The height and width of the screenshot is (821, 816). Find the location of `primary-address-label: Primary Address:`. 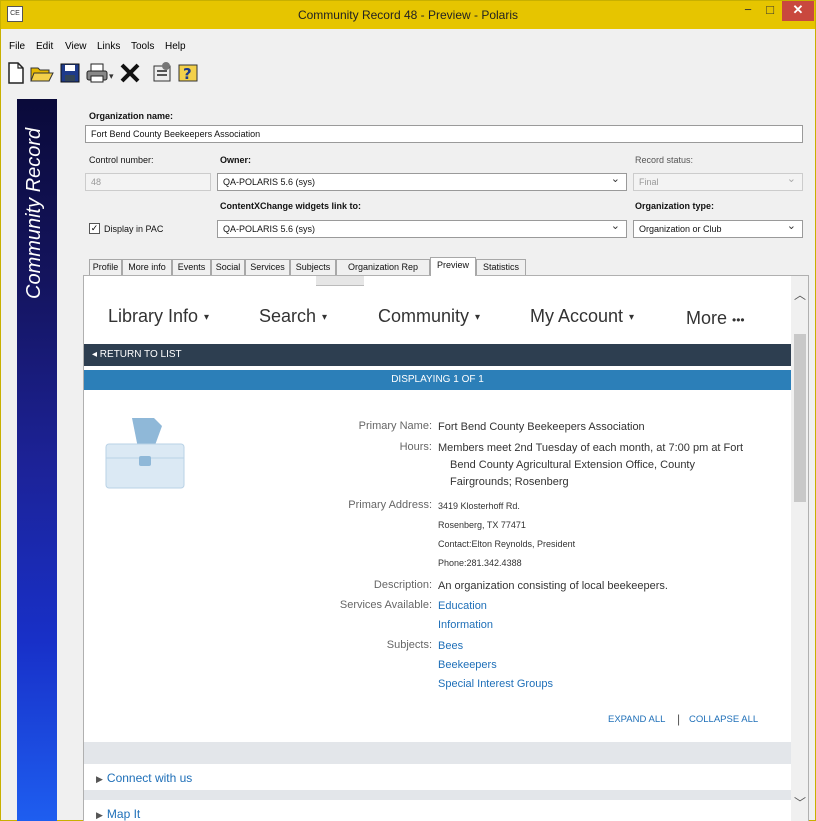

primary-address-label: Primary Address: is located at coordinates (390, 505).